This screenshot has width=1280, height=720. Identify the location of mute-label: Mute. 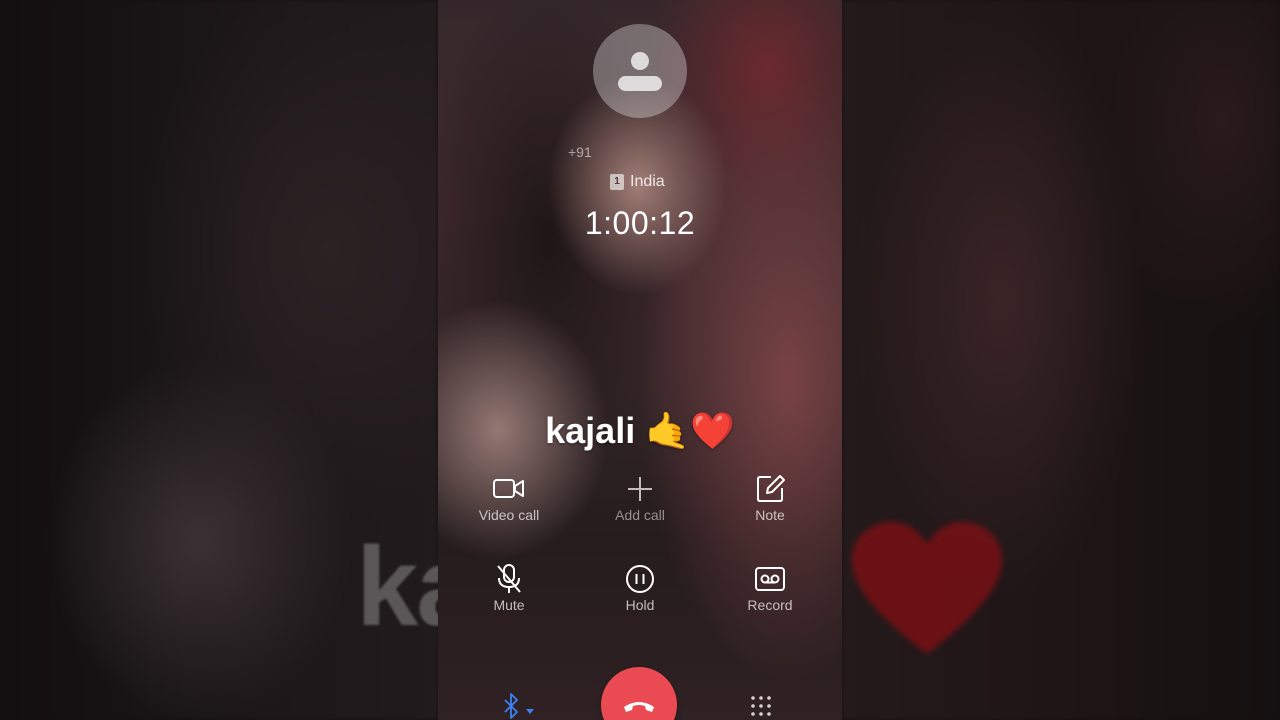
(509, 605).